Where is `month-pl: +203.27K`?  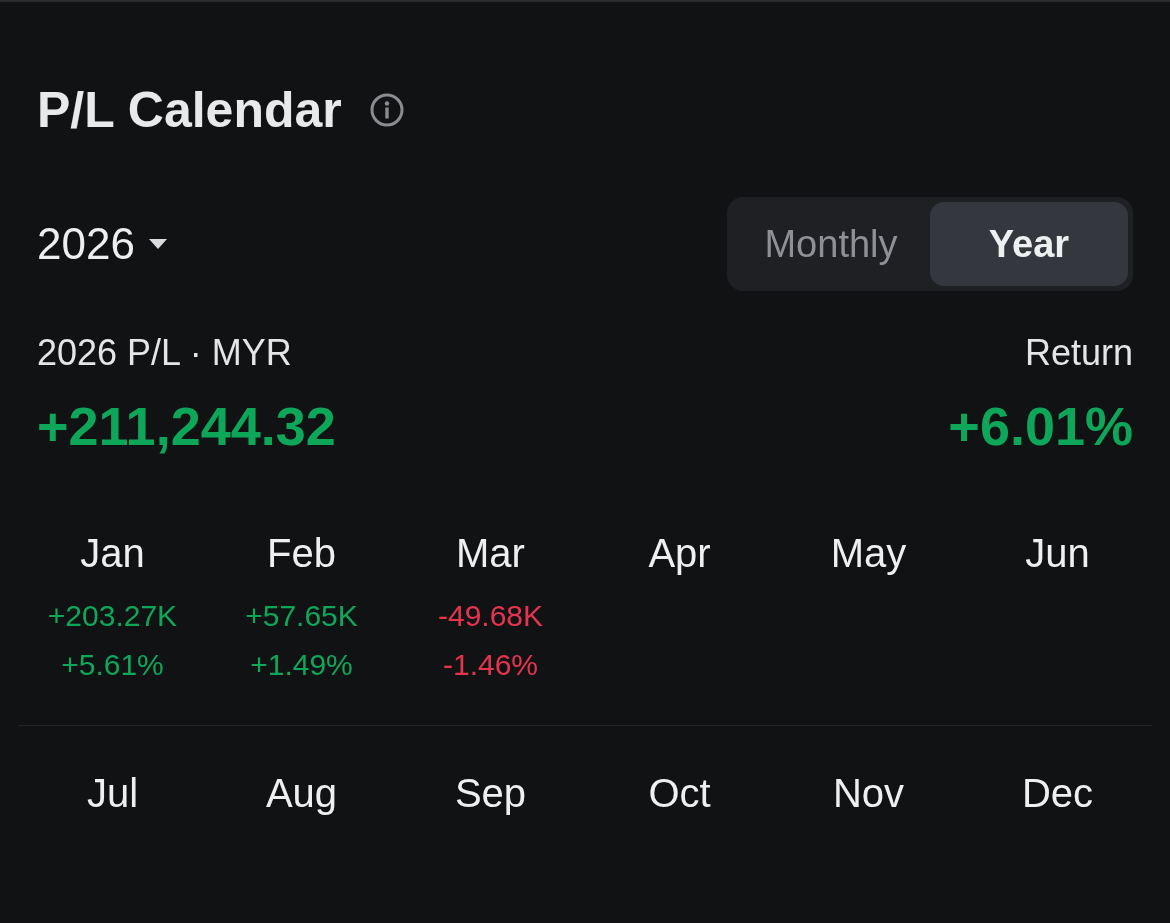
month-pl: +203.27K is located at coordinates (112, 616).